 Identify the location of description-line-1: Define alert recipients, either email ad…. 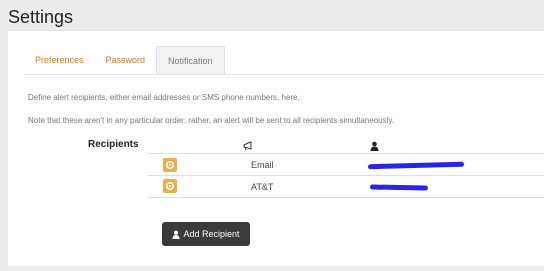
(164, 97).